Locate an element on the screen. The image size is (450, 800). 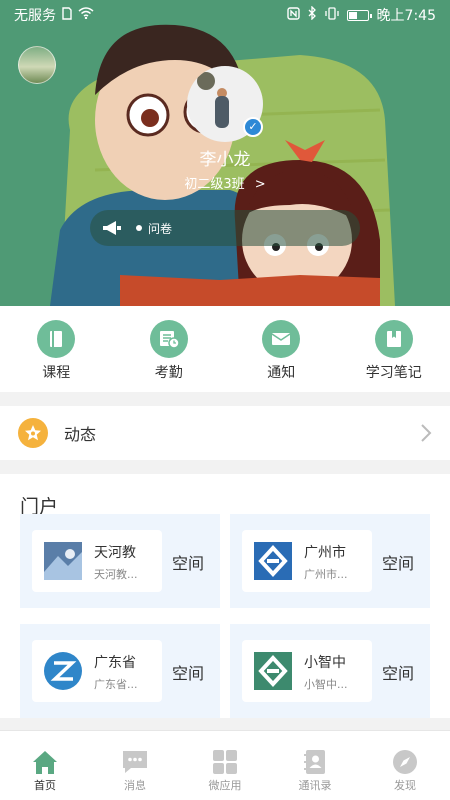
quick-item-notice: 通知 is located at coordinates (281, 349).